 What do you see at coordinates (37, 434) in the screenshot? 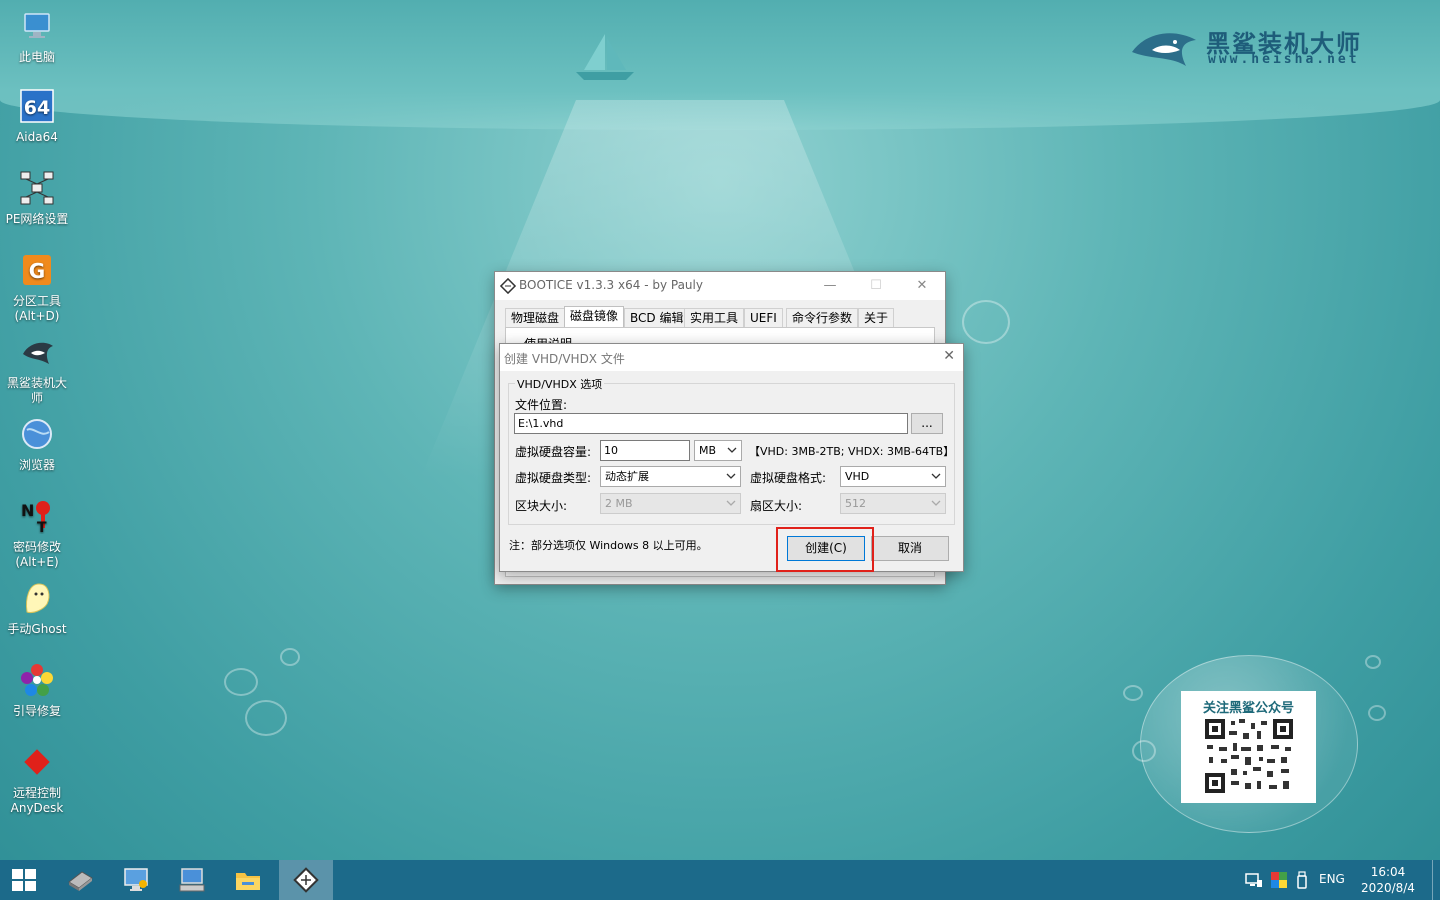
I see `browser-icon` at bounding box center [37, 434].